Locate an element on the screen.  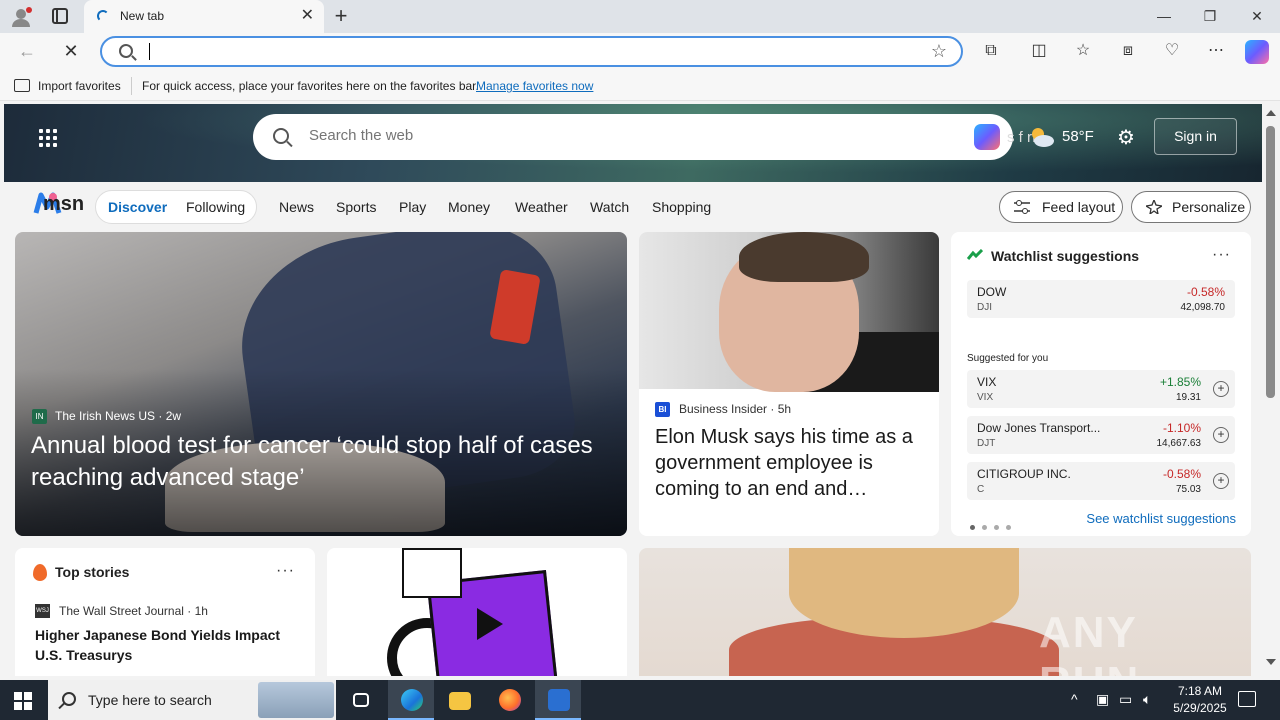
stock-change: +1.85% is located at coordinates (1180, 382).